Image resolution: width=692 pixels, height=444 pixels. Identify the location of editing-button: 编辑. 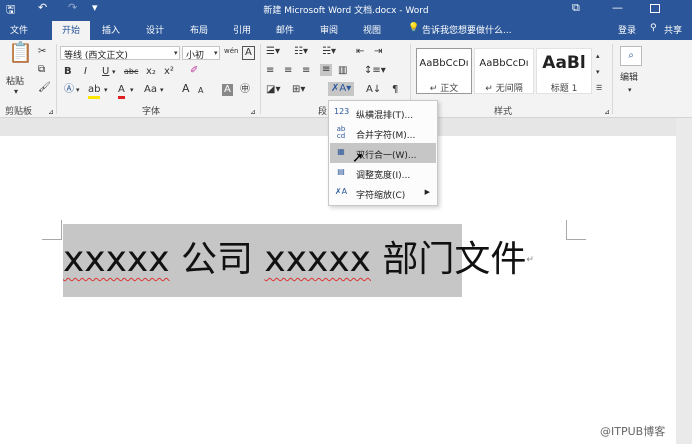
(629, 78).